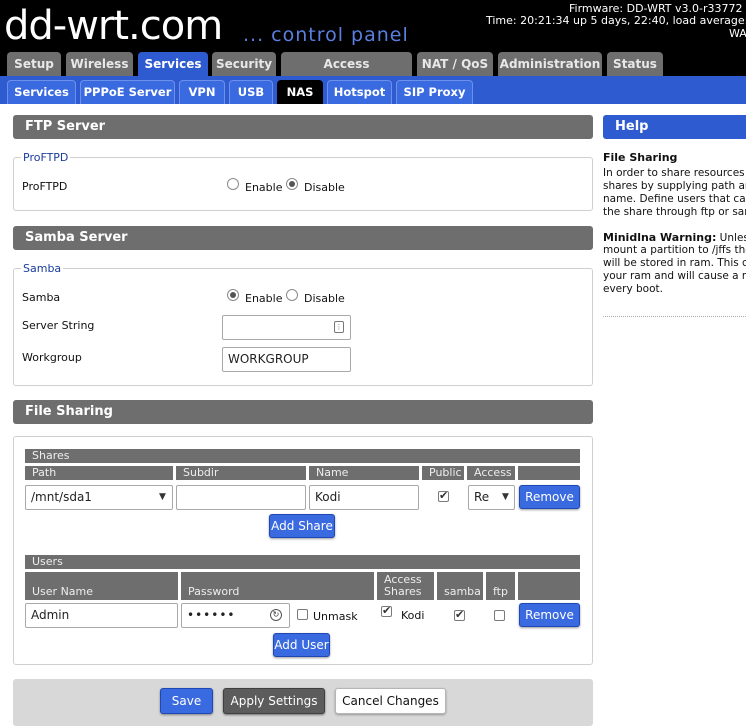 This screenshot has width=746, height=726. Describe the element at coordinates (101, 586) in the screenshot. I see `users-col-username: User Name` at that location.